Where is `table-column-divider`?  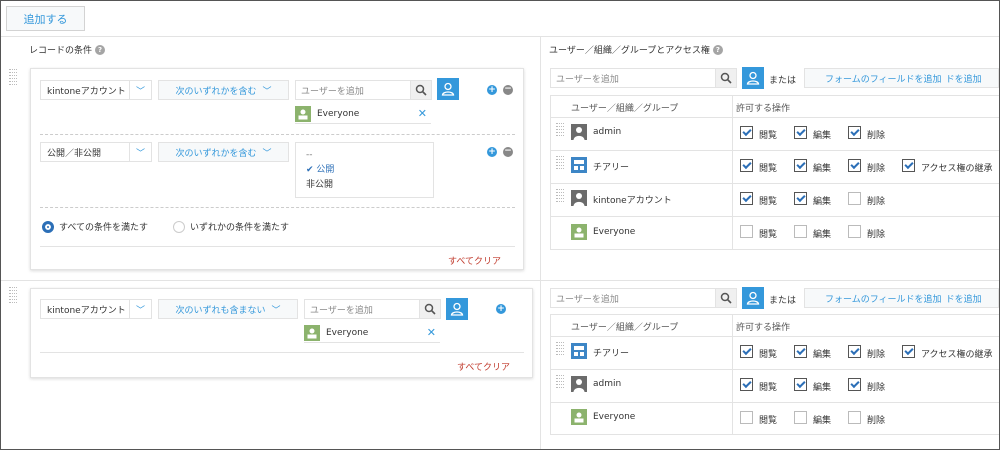 table-column-divider is located at coordinates (732, 172).